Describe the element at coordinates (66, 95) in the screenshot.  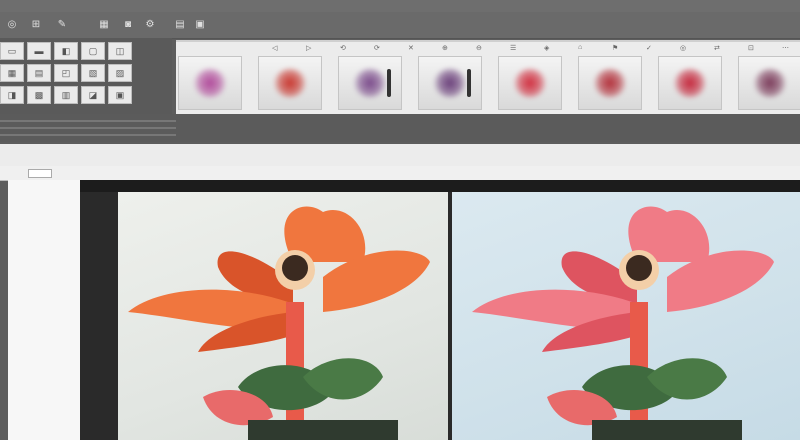
I see `tool-cell-icon: ▥` at that location.